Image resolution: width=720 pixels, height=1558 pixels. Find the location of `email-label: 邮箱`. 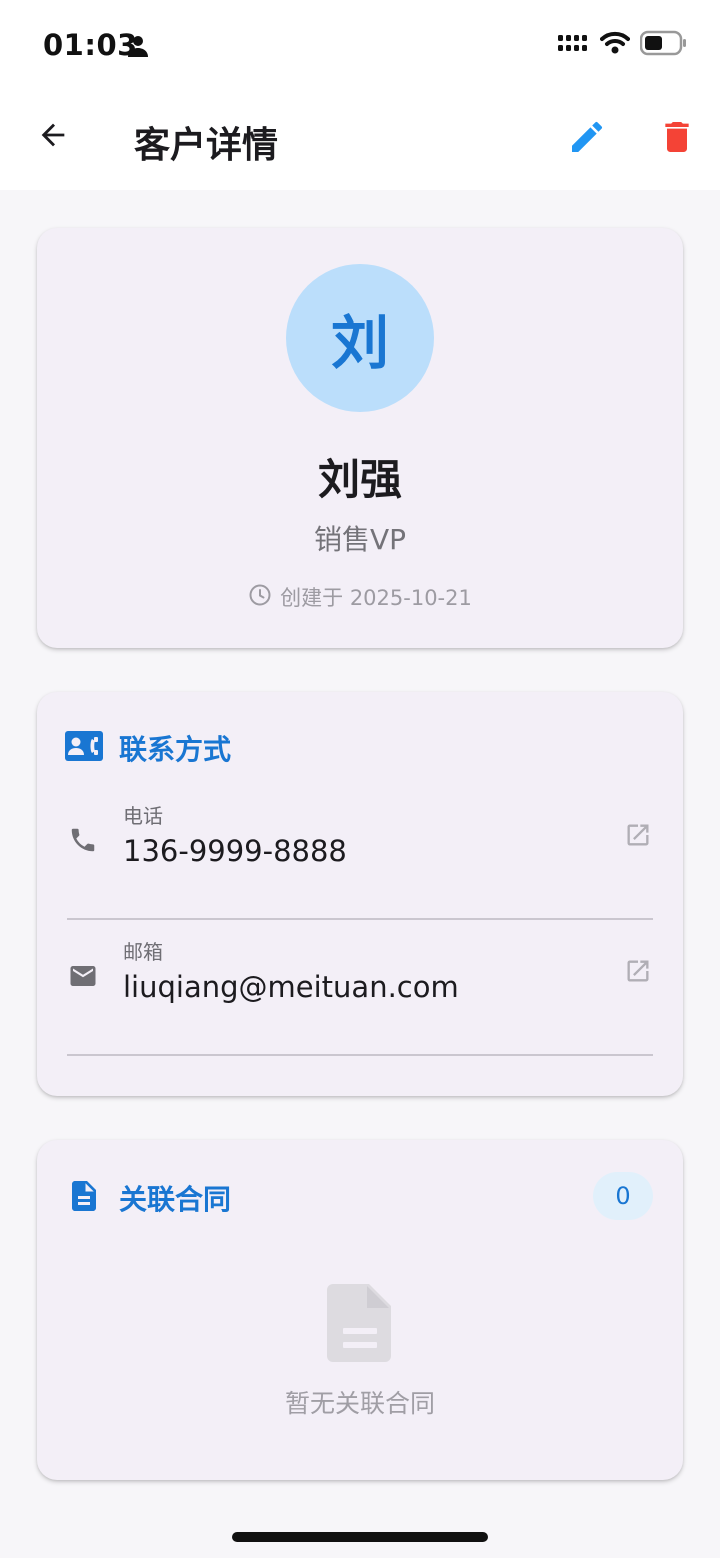

email-label: 邮箱 is located at coordinates (143, 952).